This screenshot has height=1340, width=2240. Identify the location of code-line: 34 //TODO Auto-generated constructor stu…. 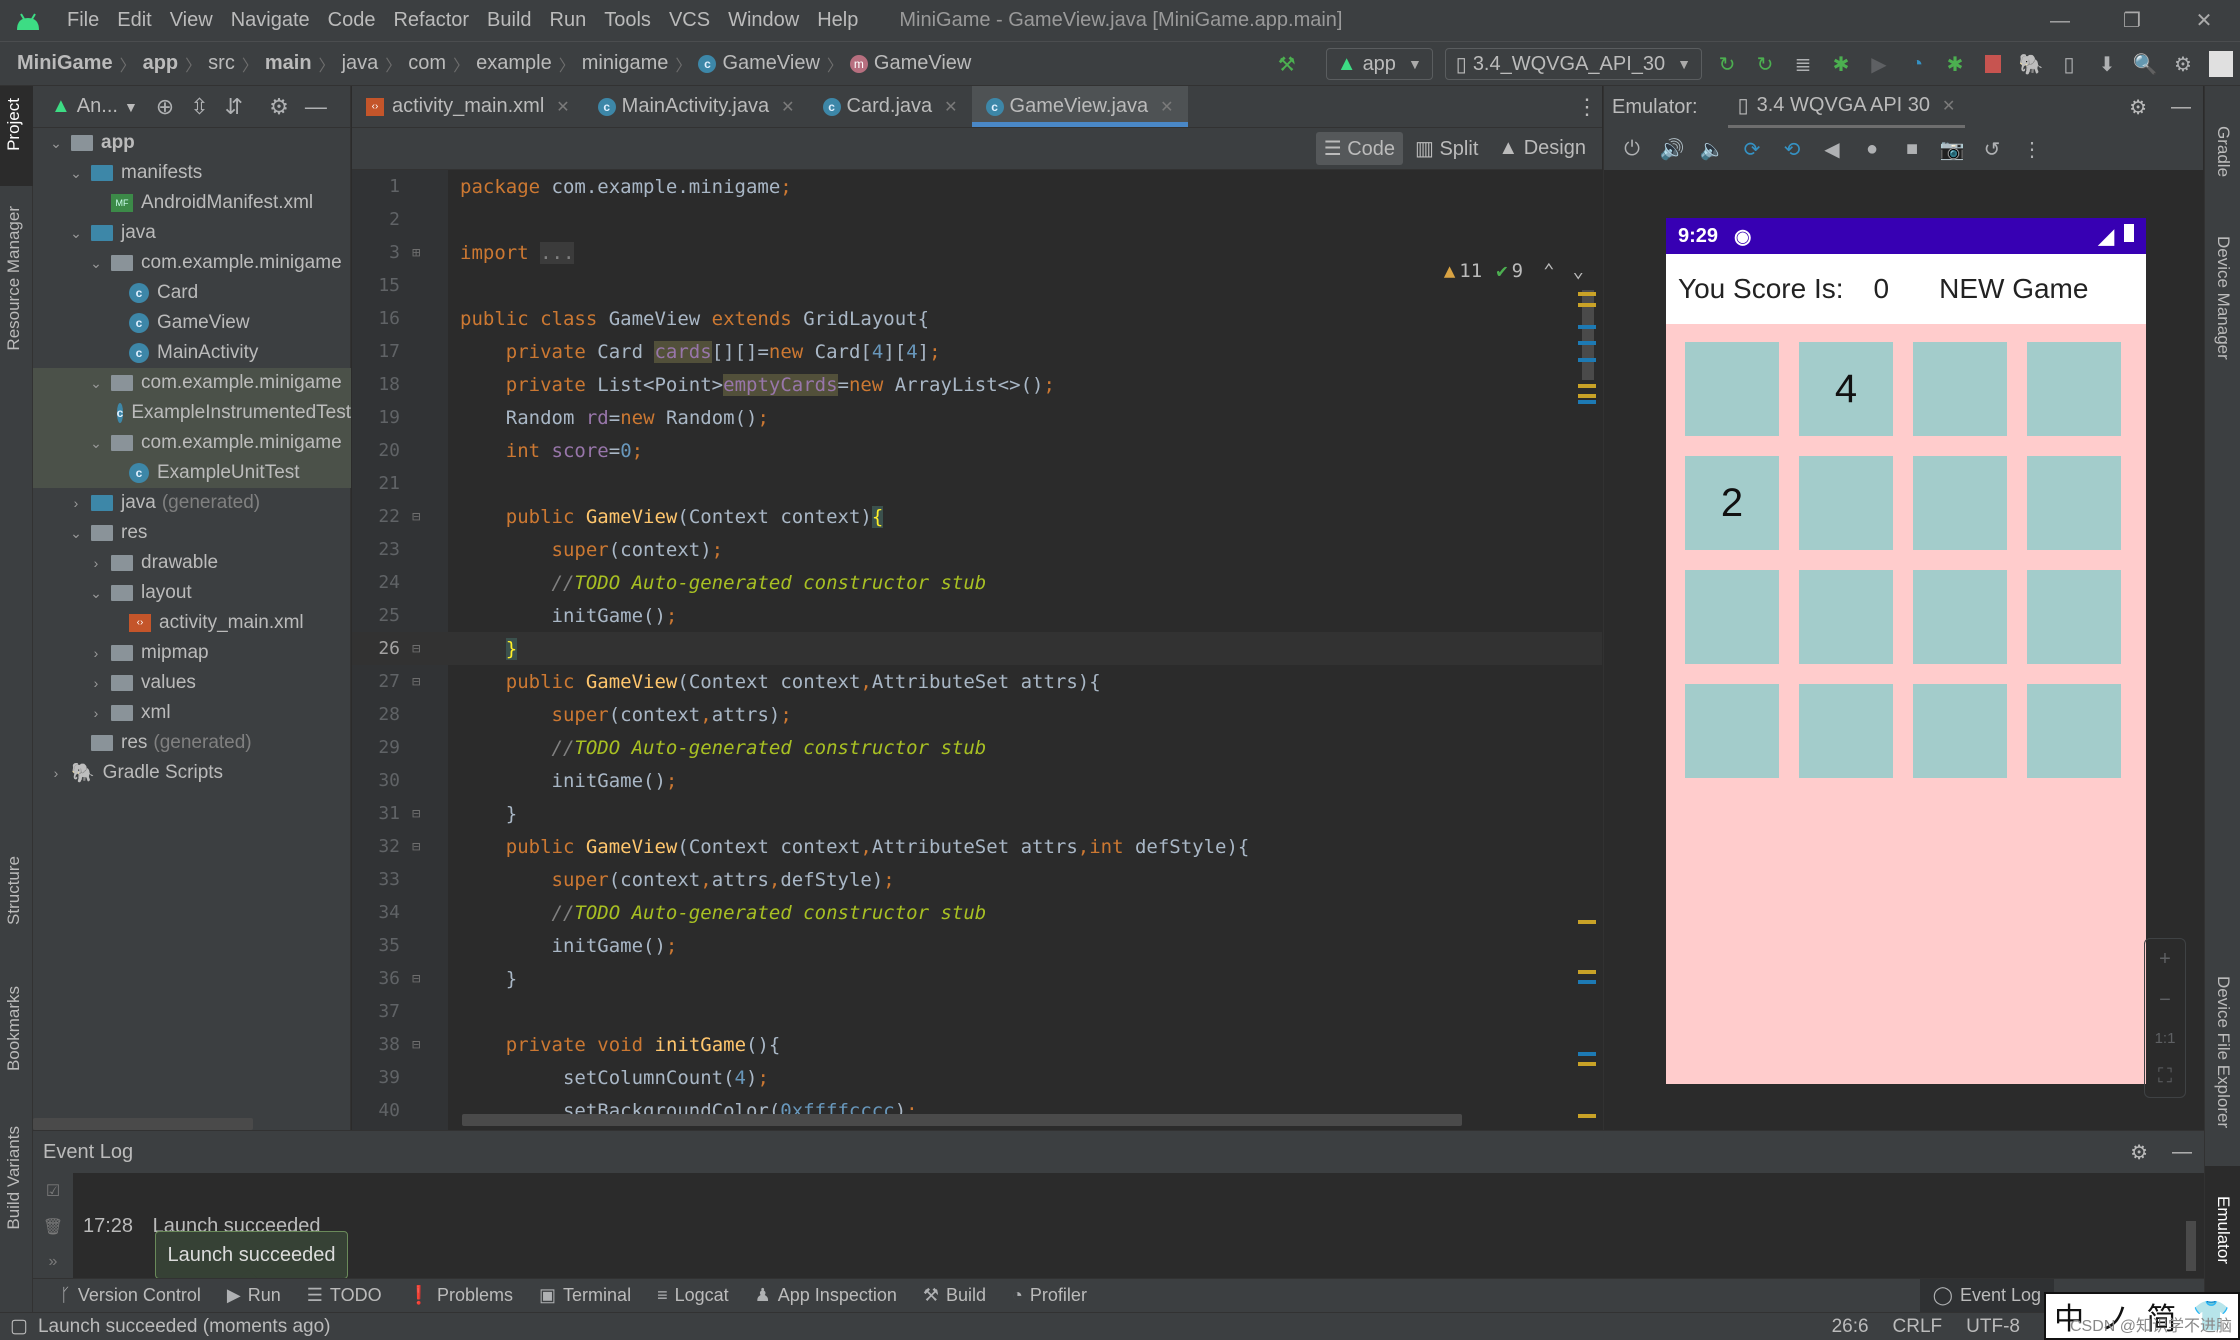
(977, 912).